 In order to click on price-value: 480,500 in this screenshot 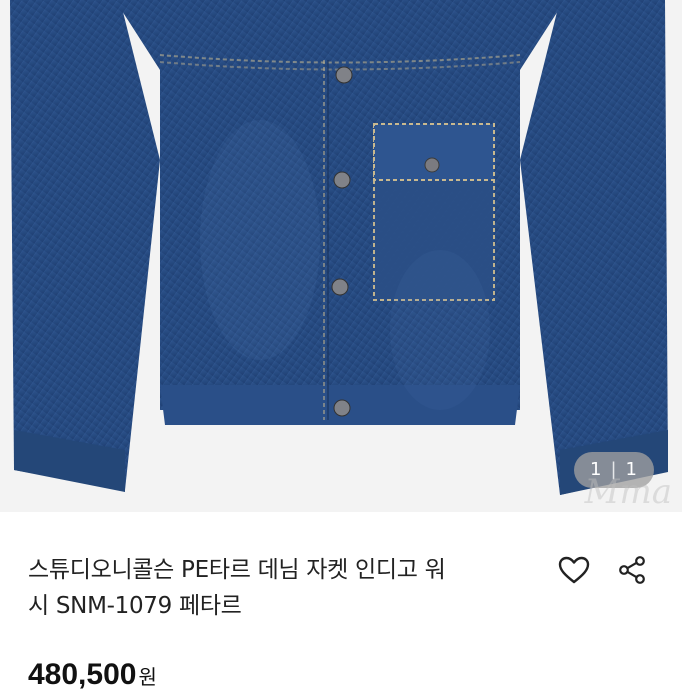, I will do `click(82, 674)`.